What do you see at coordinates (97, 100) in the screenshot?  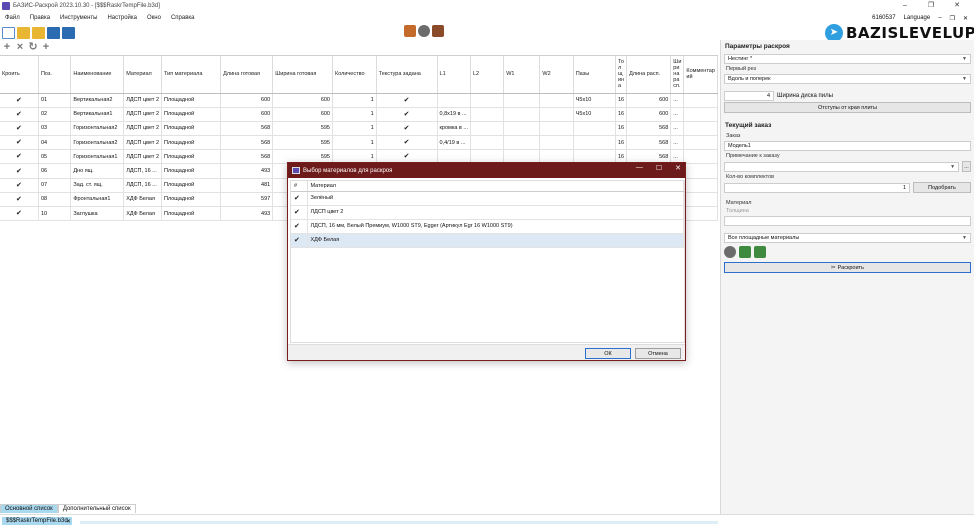 I see `cell-name: Вертикальная2` at bounding box center [97, 100].